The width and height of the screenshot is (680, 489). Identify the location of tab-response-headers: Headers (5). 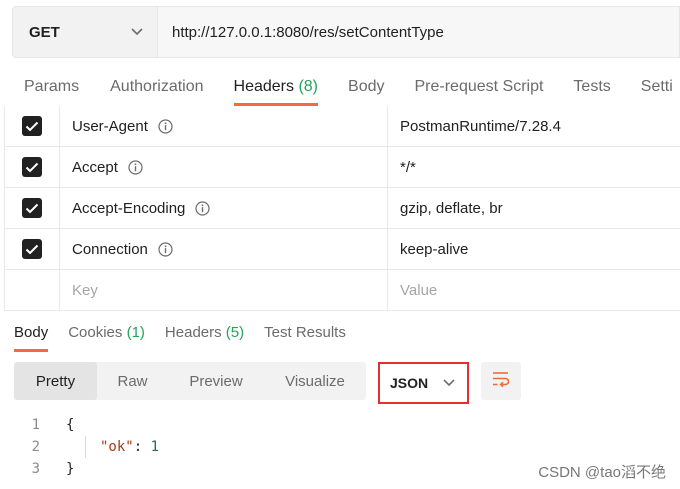
(204, 336).